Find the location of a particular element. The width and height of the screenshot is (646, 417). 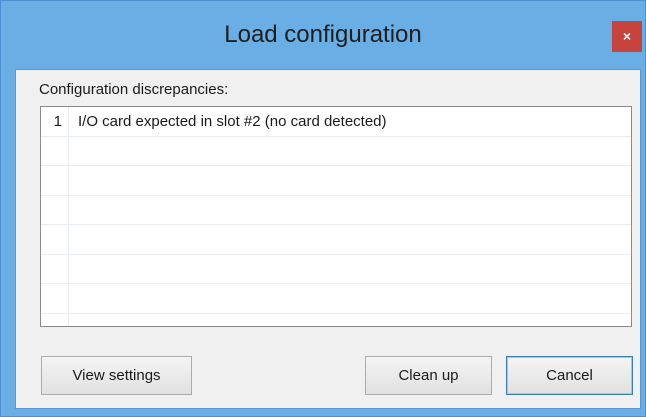

view-settings-button: View settings is located at coordinates (116, 375).